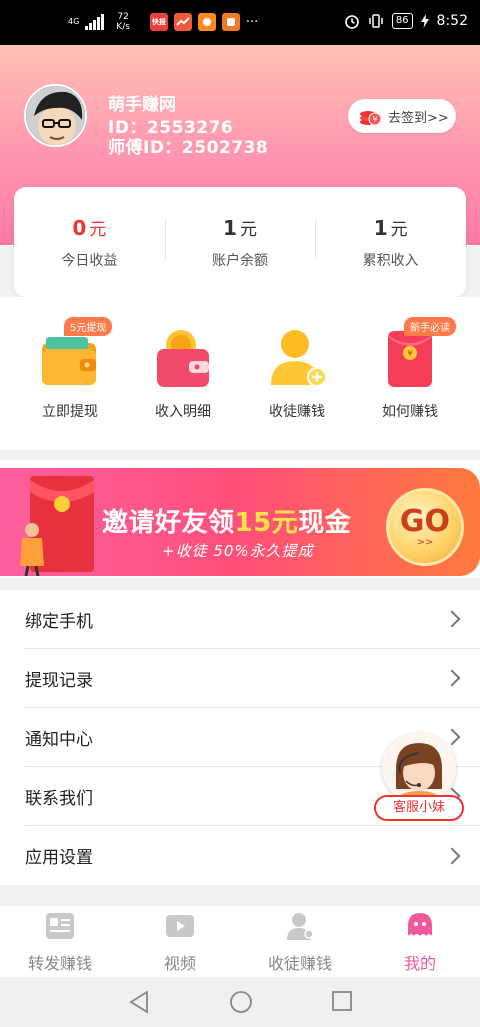 This screenshot has width=480, height=1027. I want to click on go-arrow: >>, so click(425, 542).